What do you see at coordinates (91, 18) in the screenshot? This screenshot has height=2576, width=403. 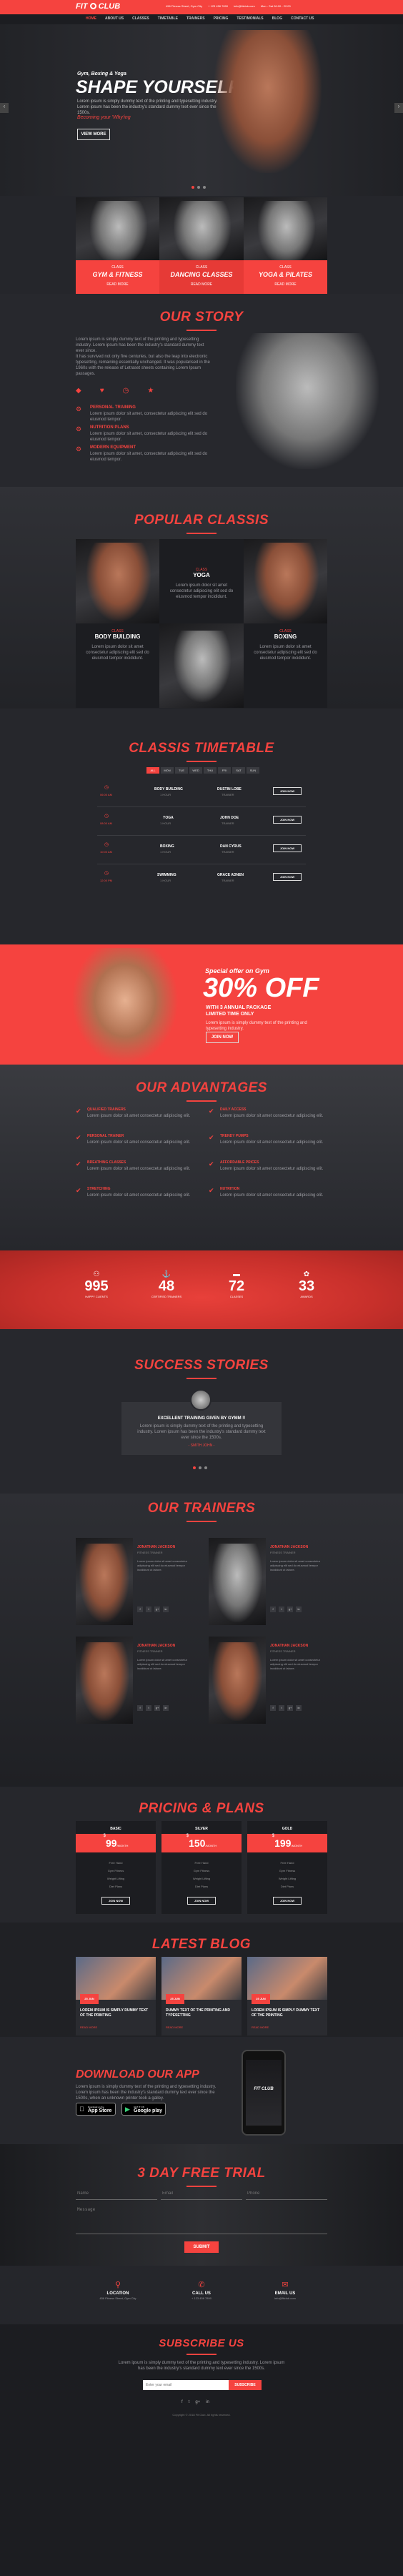 I see `nav-home: HOME` at bounding box center [91, 18].